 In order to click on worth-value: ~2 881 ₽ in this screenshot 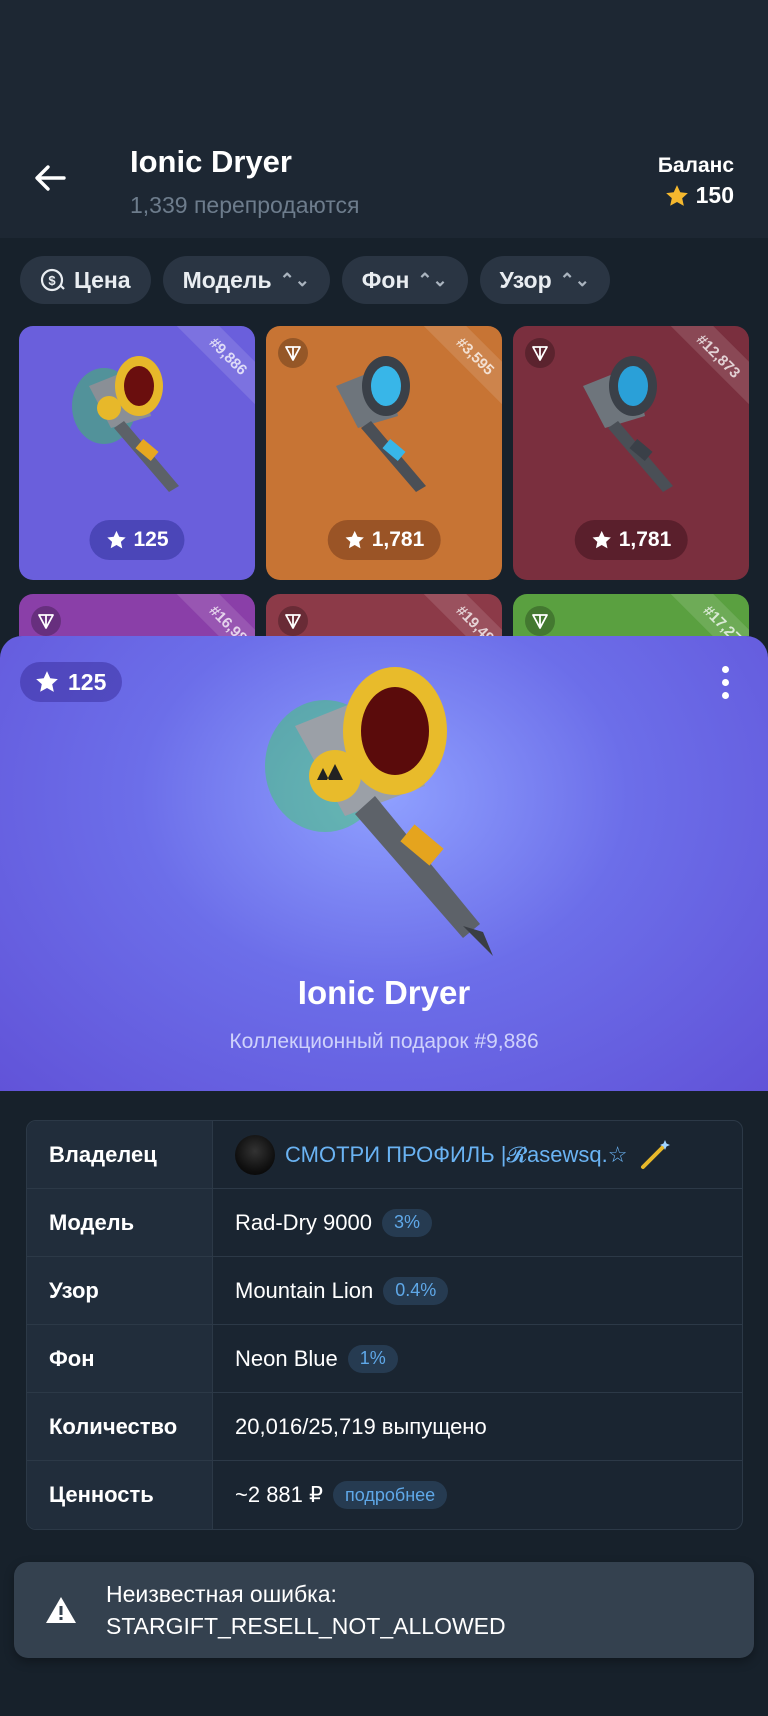, I will do `click(279, 1494)`.